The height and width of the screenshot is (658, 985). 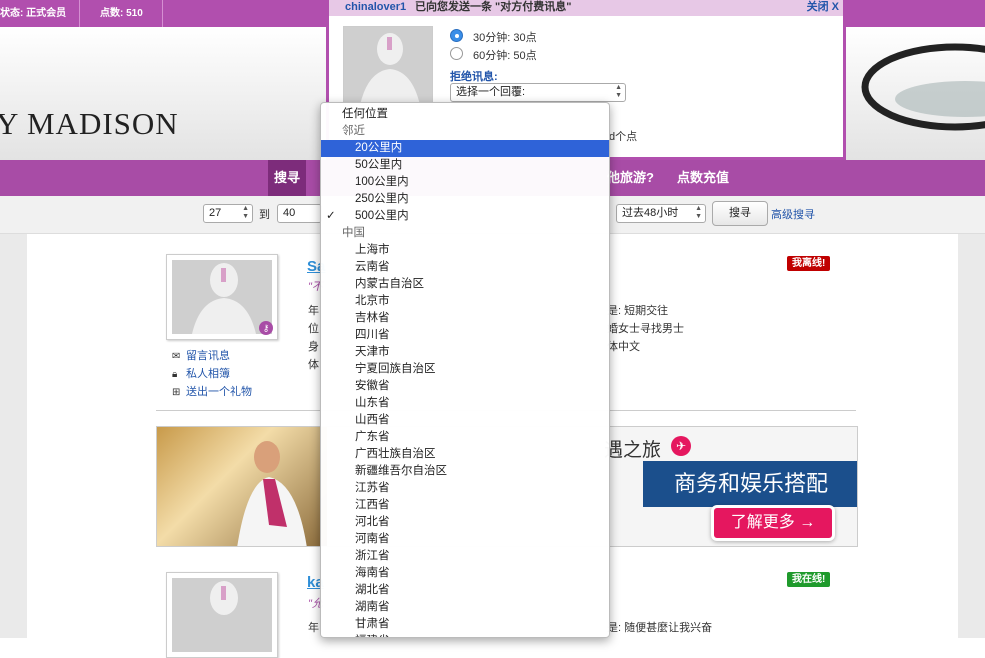 I want to click on menu-option-label: 广西壮族自治区, so click(x=395, y=454).